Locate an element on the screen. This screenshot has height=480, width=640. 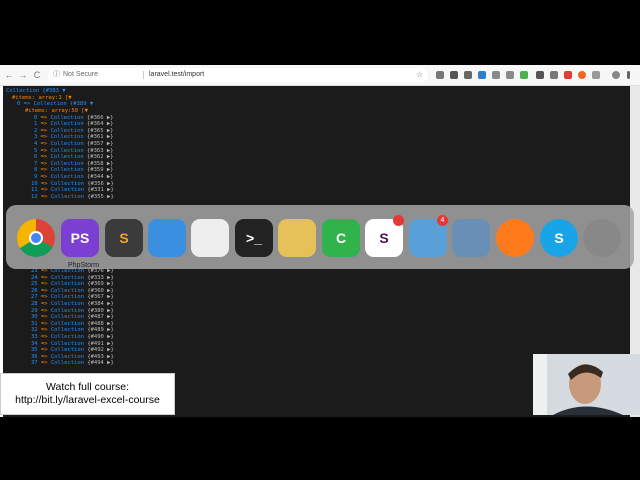
row-object-id: {#369 ▶} is located at coordinates (100, 284).